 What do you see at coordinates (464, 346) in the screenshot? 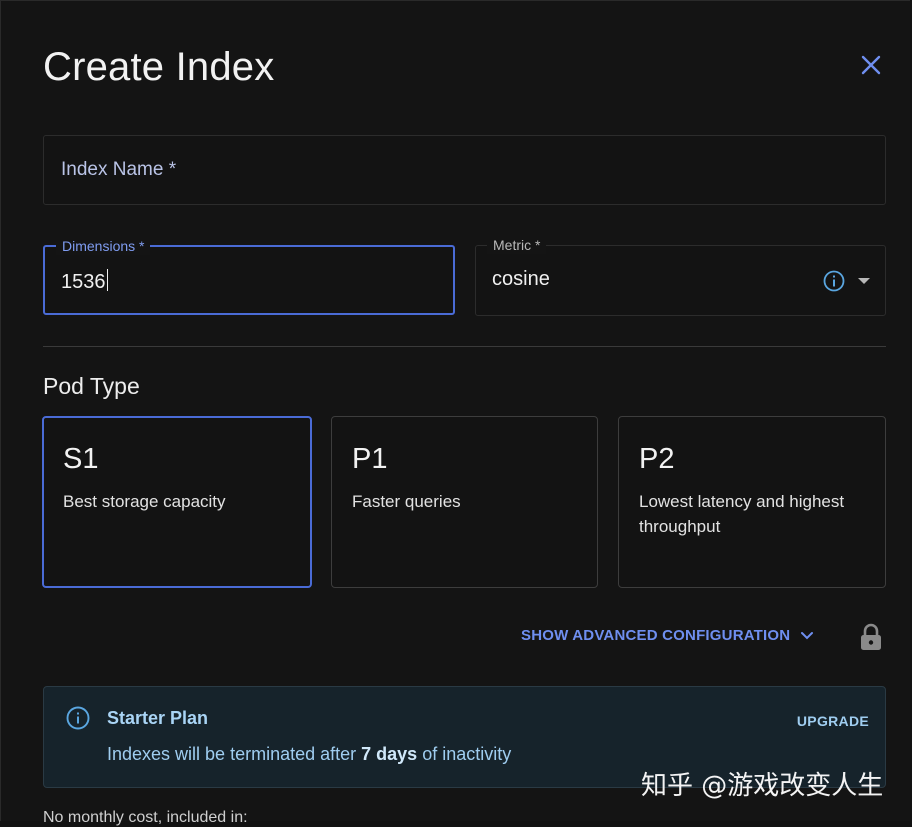
I see `section-divider` at bounding box center [464, 346].